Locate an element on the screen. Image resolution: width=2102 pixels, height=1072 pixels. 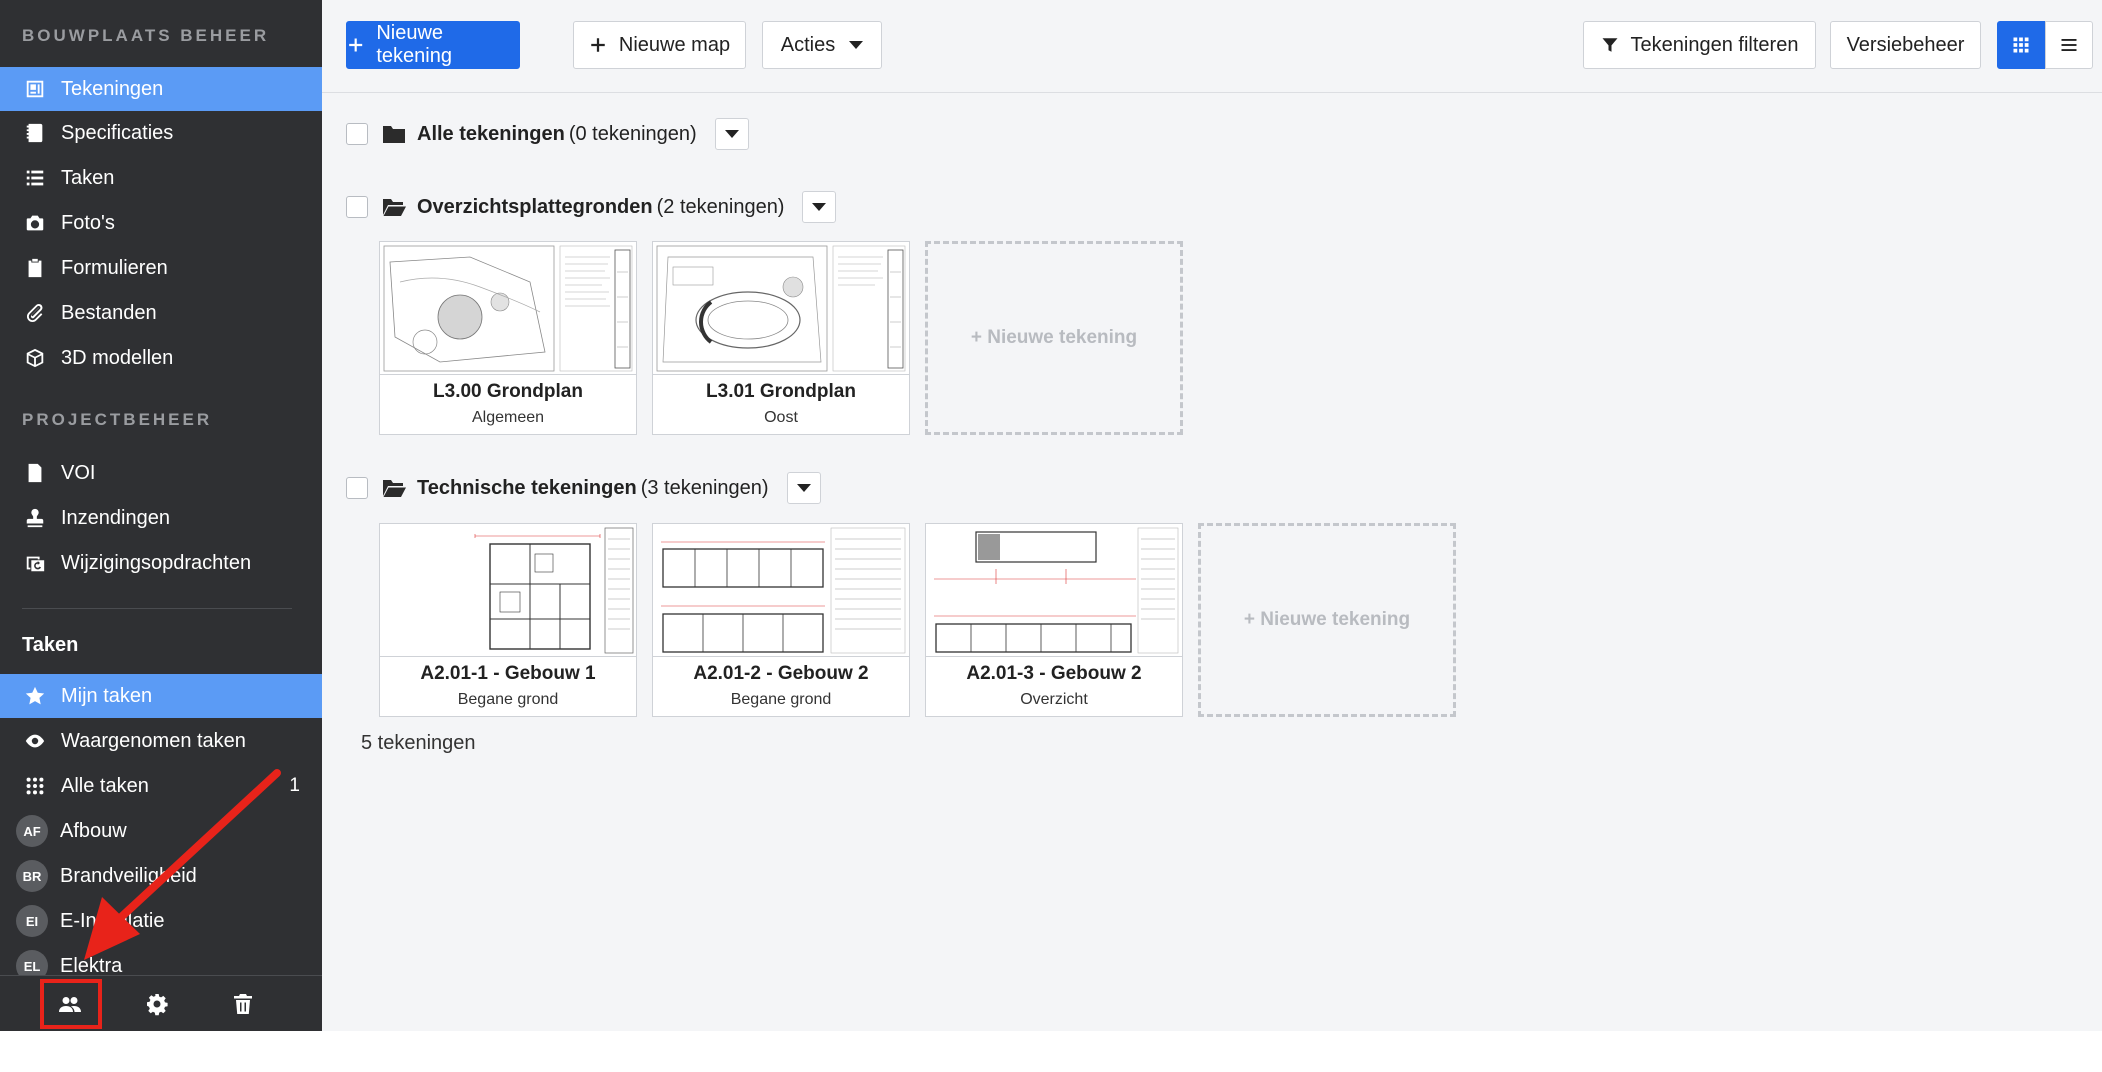
eye-icon is located at coordinates (35, 741).